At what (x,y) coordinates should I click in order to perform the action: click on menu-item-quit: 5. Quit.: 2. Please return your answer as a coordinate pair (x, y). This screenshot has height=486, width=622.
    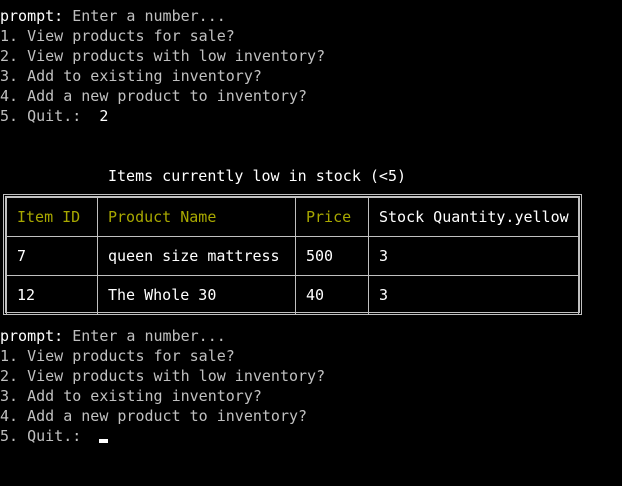
    Looking at the image, I should click on (54, 116).